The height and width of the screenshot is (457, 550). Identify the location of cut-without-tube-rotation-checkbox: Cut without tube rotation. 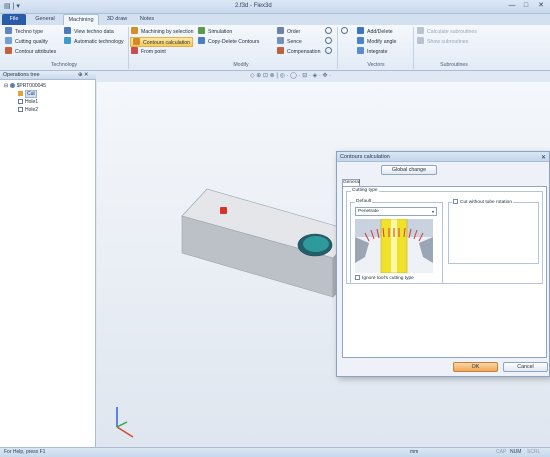
(482, 202).